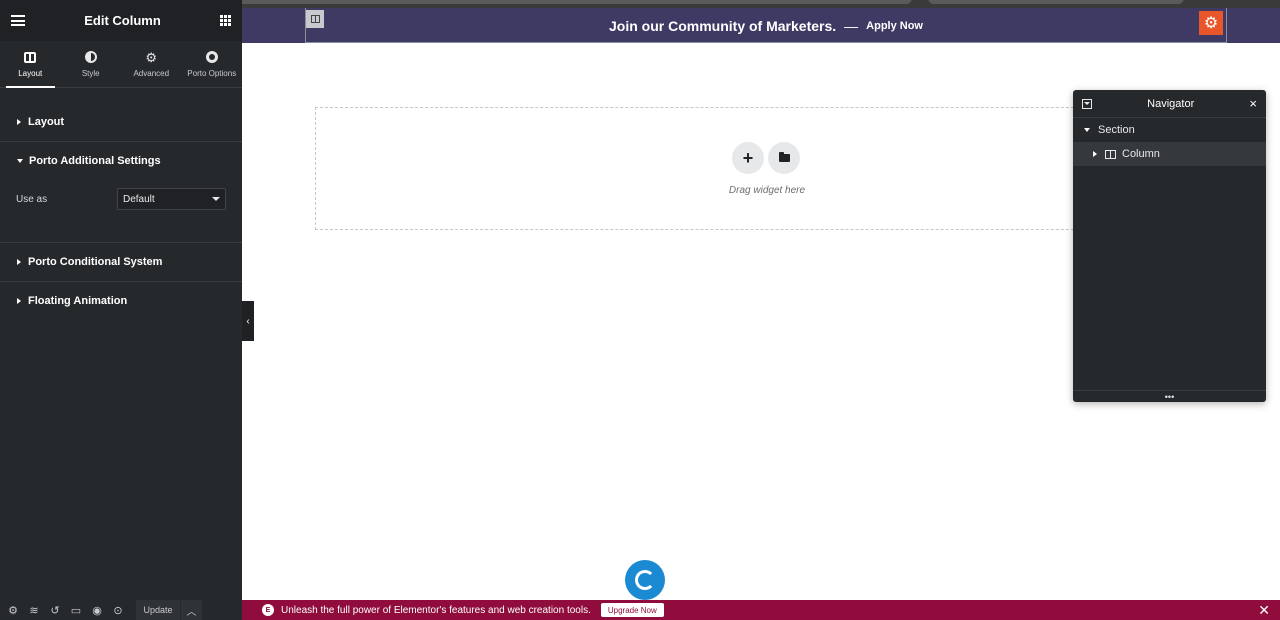 The image size is (1280, 620). Describe the element at coordinates (216, 199) in the screenshot. I see `chevron-down-icon` at that location.